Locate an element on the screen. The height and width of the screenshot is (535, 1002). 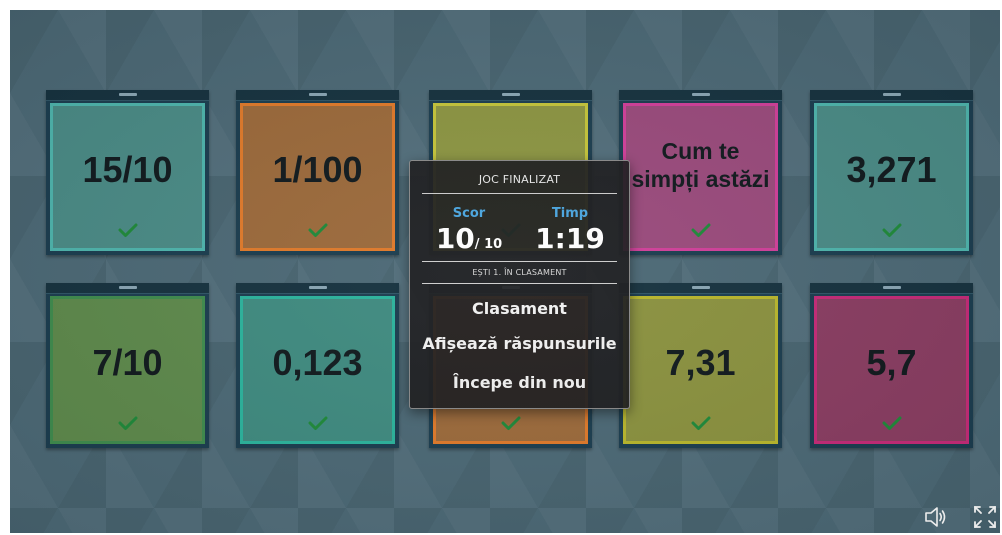
rank-text: EȘTI 1. ÎN CLASAMENT is located at coordinates (519, 272).